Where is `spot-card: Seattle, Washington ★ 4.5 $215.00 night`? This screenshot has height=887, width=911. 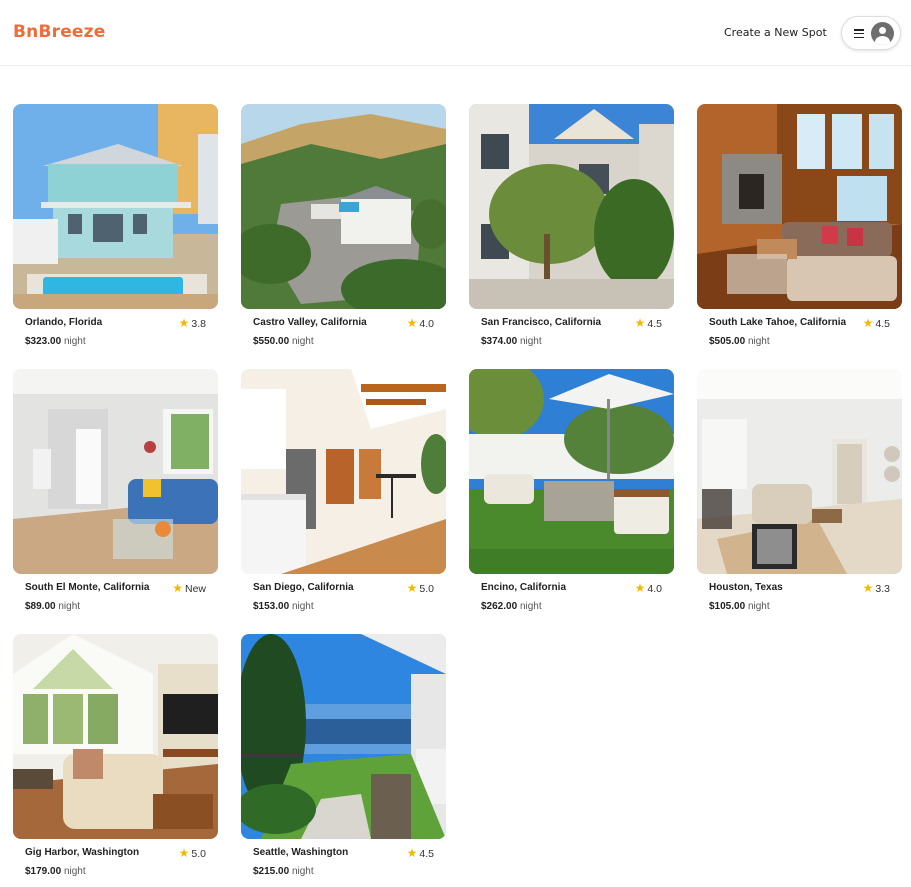
spot-card: Seattle, Washington ★ 4.5 $215.00 night is located at coordinates (343, 756).